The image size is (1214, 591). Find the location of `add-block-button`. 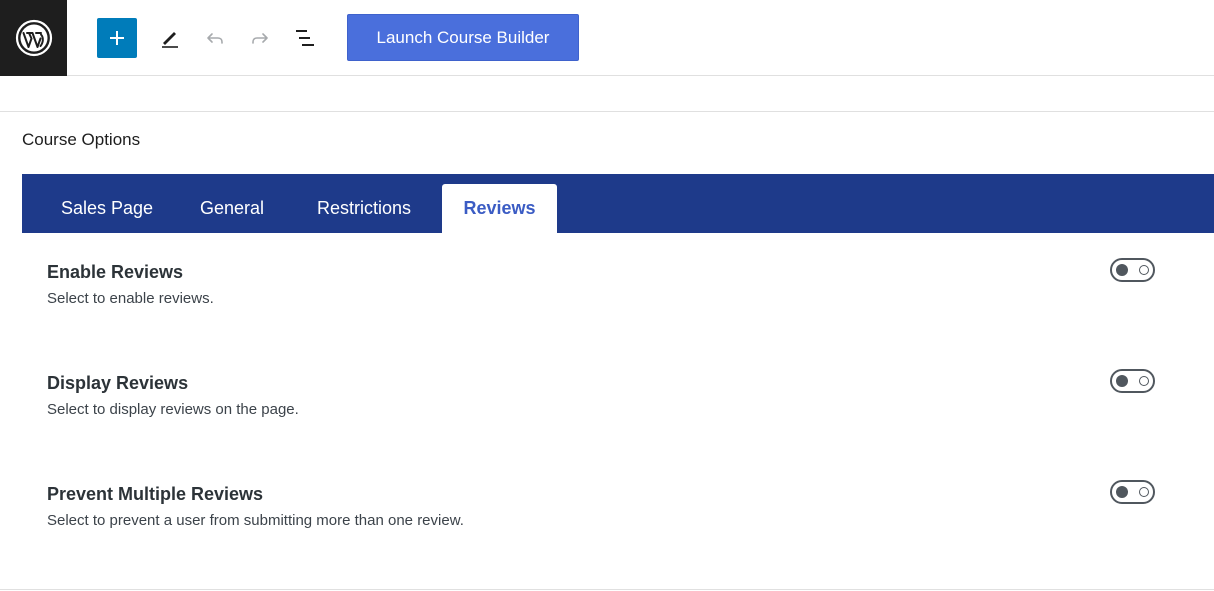

add-block-button is located at coordinates (117, 38).